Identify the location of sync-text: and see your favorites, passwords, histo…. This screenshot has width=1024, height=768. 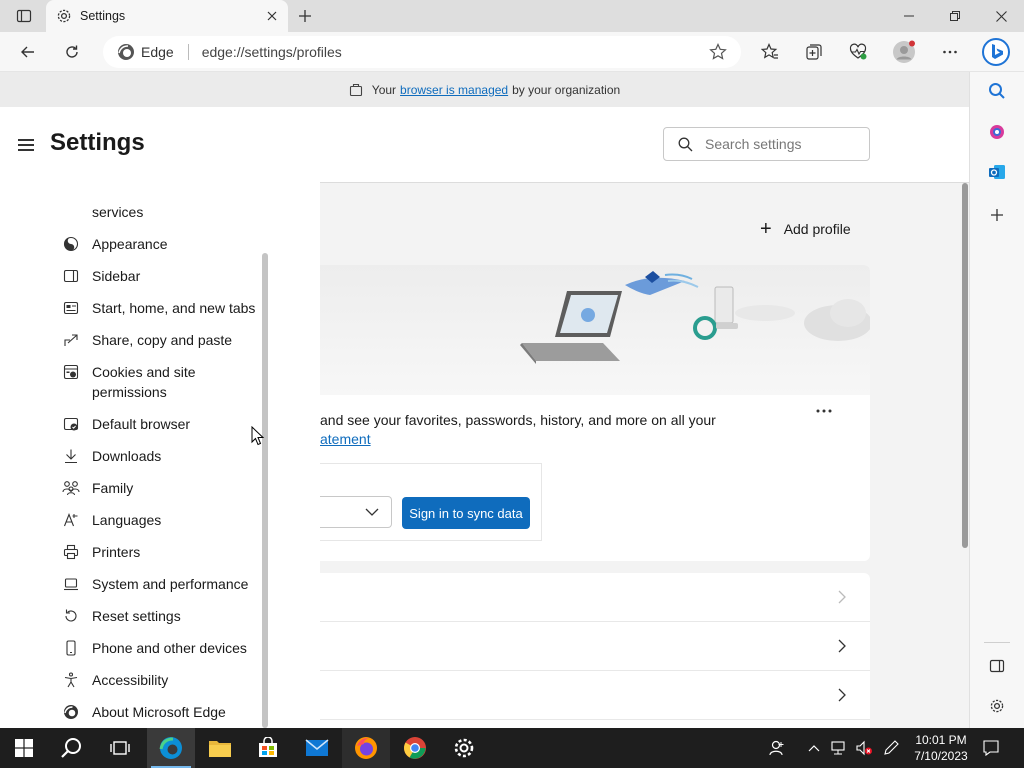
(518, 420).